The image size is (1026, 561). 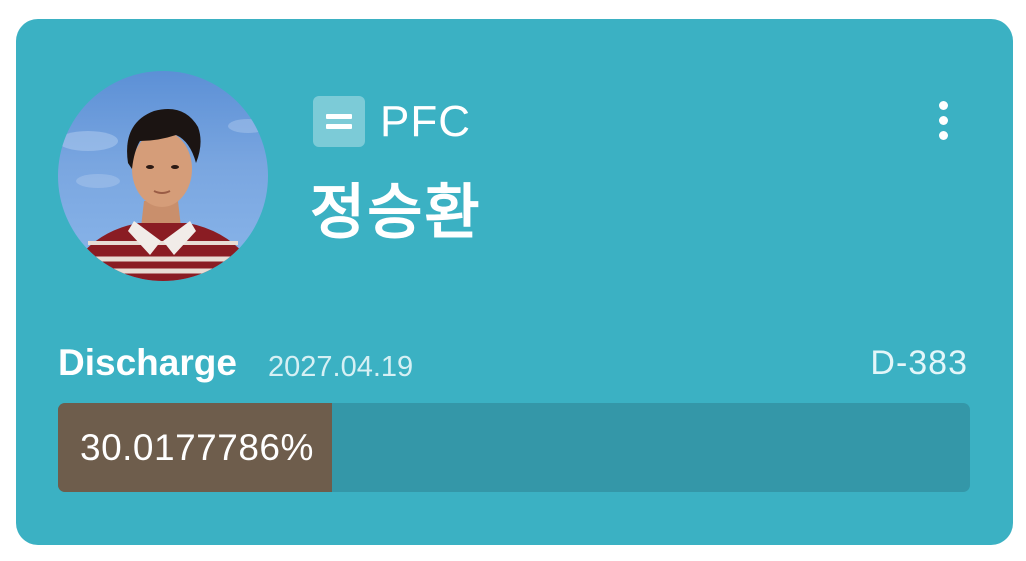 I want to click on profile-photo, so click(x=163, y=195).